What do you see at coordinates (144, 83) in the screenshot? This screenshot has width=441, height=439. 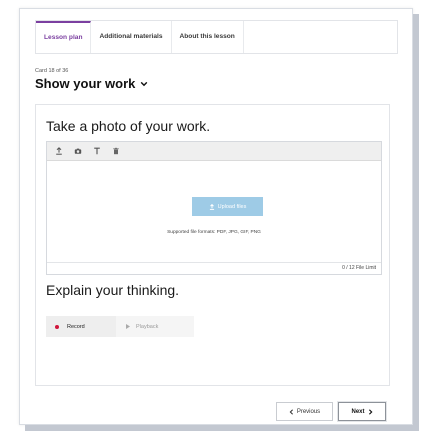 I see `chevron-down-icon` at bounding box center [144, 83].